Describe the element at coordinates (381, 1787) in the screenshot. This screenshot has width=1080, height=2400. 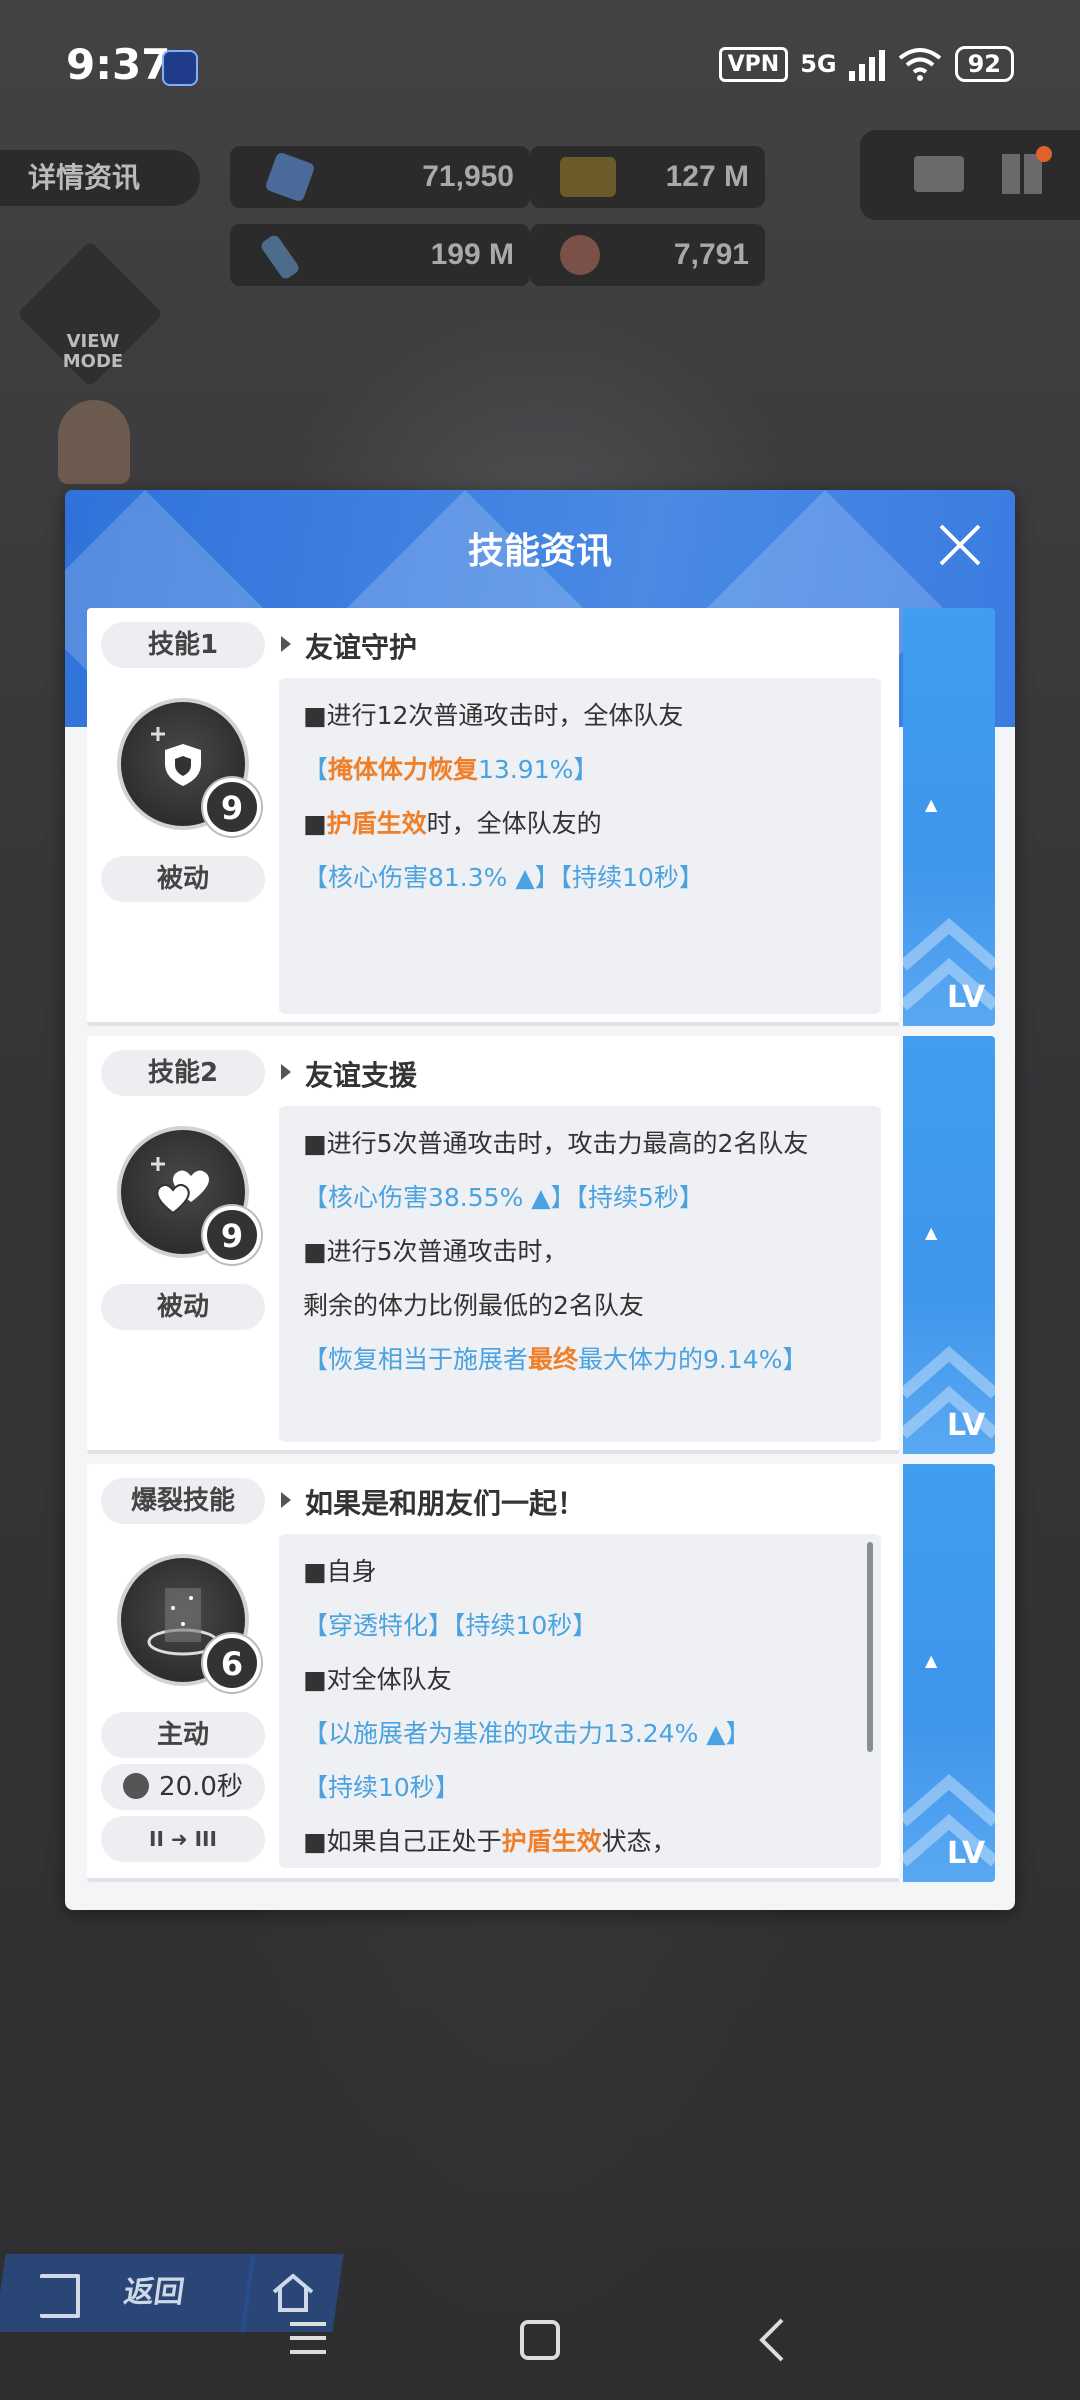
I see `desc-line: 【持续10秒】` at that location.